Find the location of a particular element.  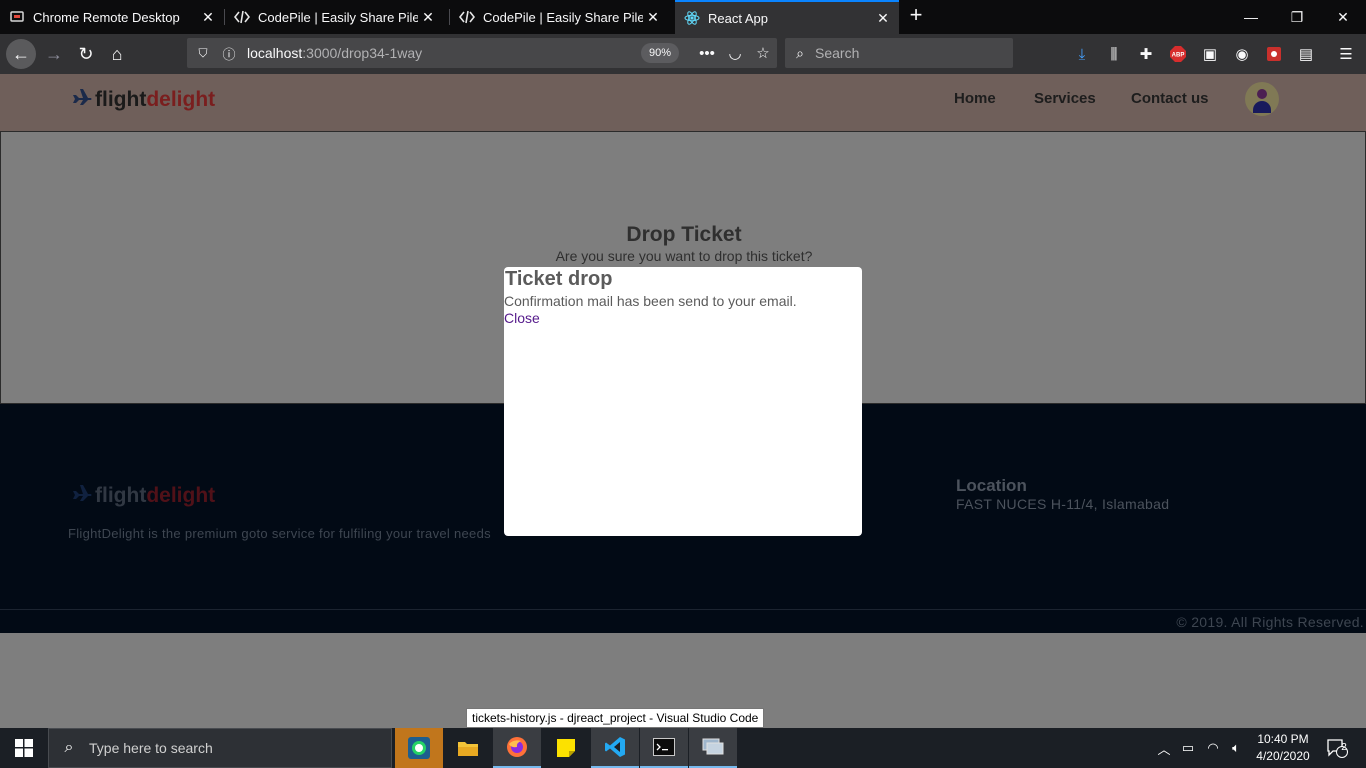

site-info-icon: ⓘ is located at coordinates (229, 53).